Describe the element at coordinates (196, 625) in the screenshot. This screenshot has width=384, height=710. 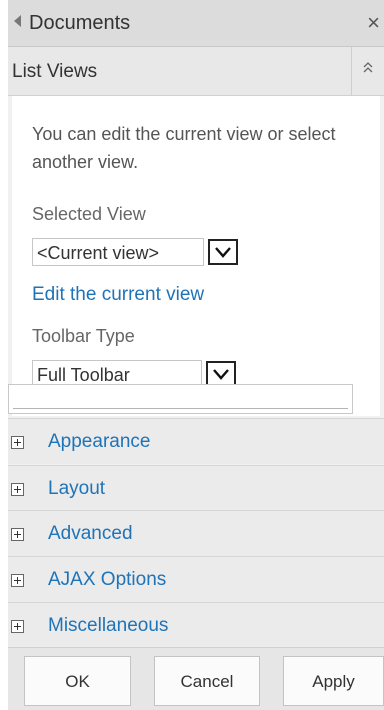
I see `accordion-miscellaneous: Miscellaneous` at that location.